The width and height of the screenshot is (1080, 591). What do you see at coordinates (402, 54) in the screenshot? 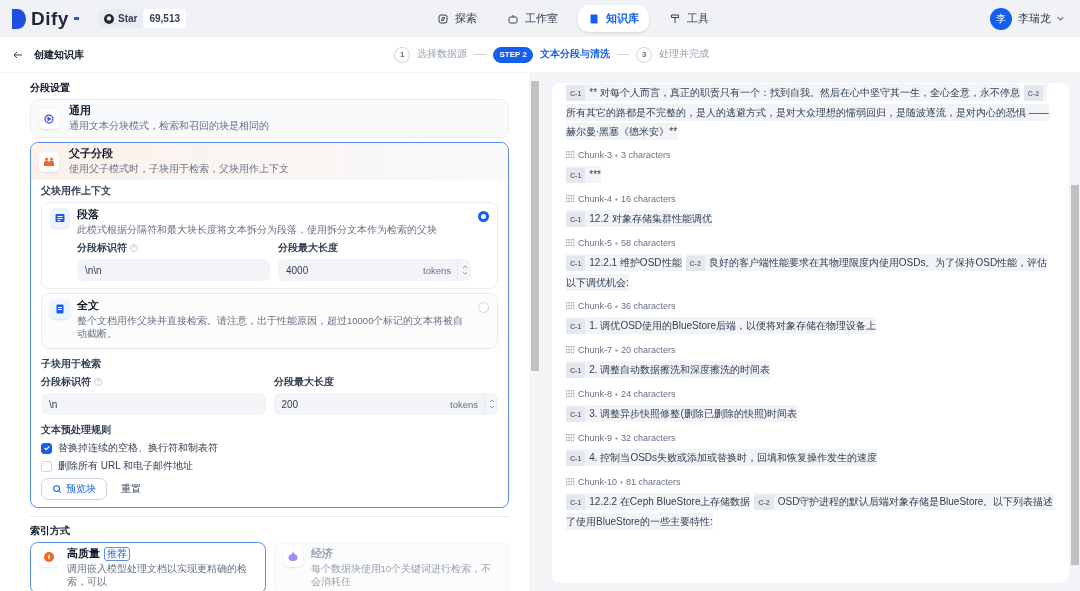
I see `step-number: 1` at bounding box center [402, 54].